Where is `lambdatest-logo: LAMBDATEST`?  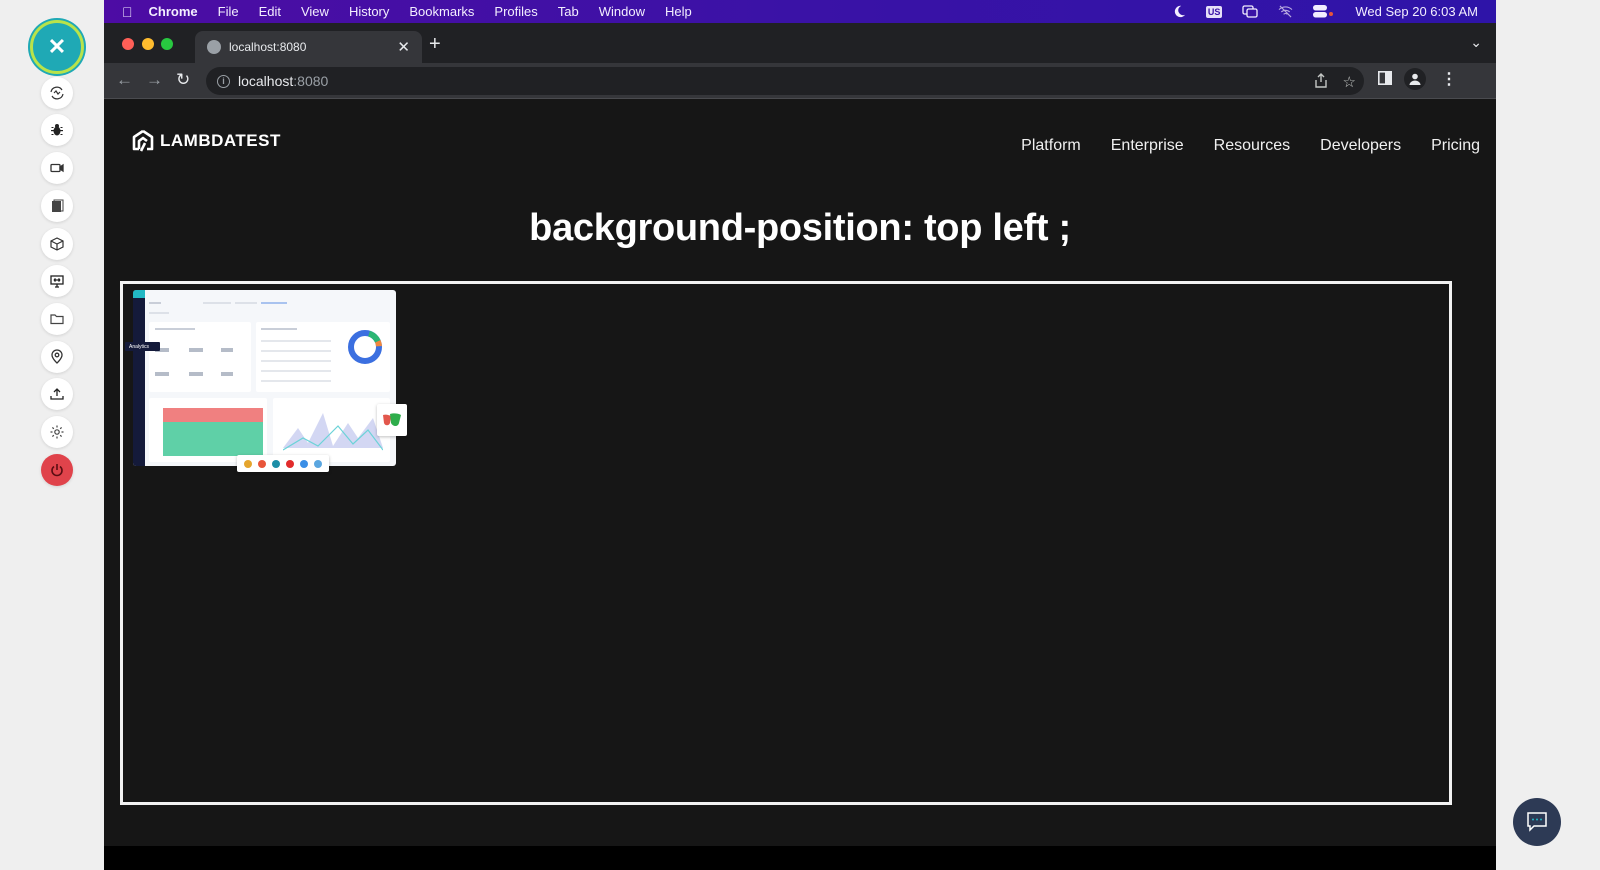
lambdatest-logo: LAMBDATEST is located at coordinates (206, 141).